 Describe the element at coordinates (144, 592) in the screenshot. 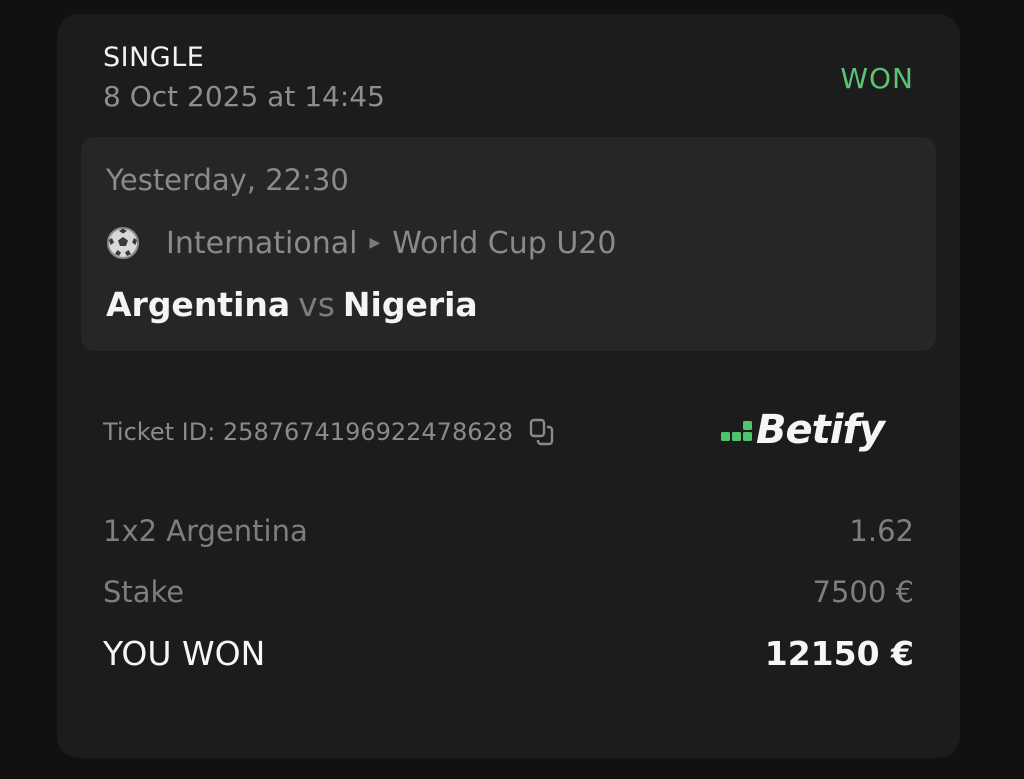

I see `stake-label: Stake` at that location.